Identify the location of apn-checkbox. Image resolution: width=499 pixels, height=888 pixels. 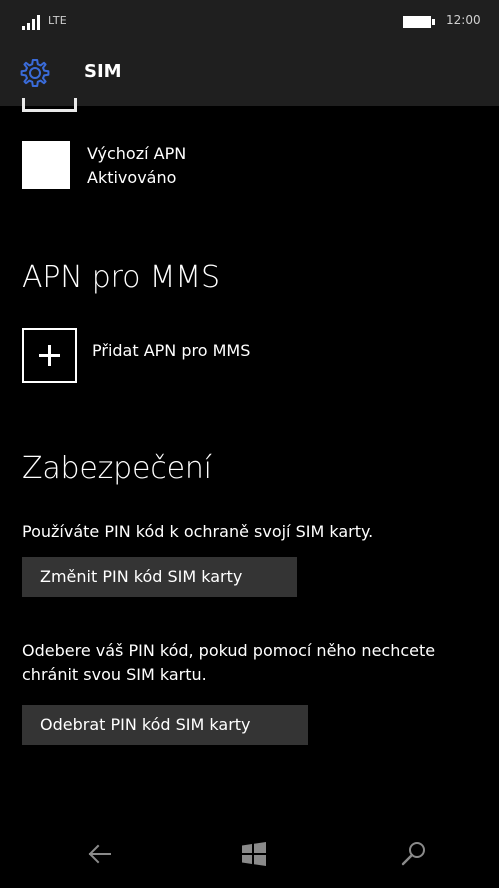
(46, 165).